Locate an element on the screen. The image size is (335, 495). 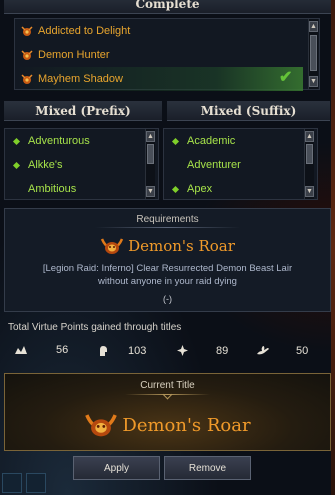
prefix-scrollbar: ▲ ▼ is located at coordinates (150, 164).